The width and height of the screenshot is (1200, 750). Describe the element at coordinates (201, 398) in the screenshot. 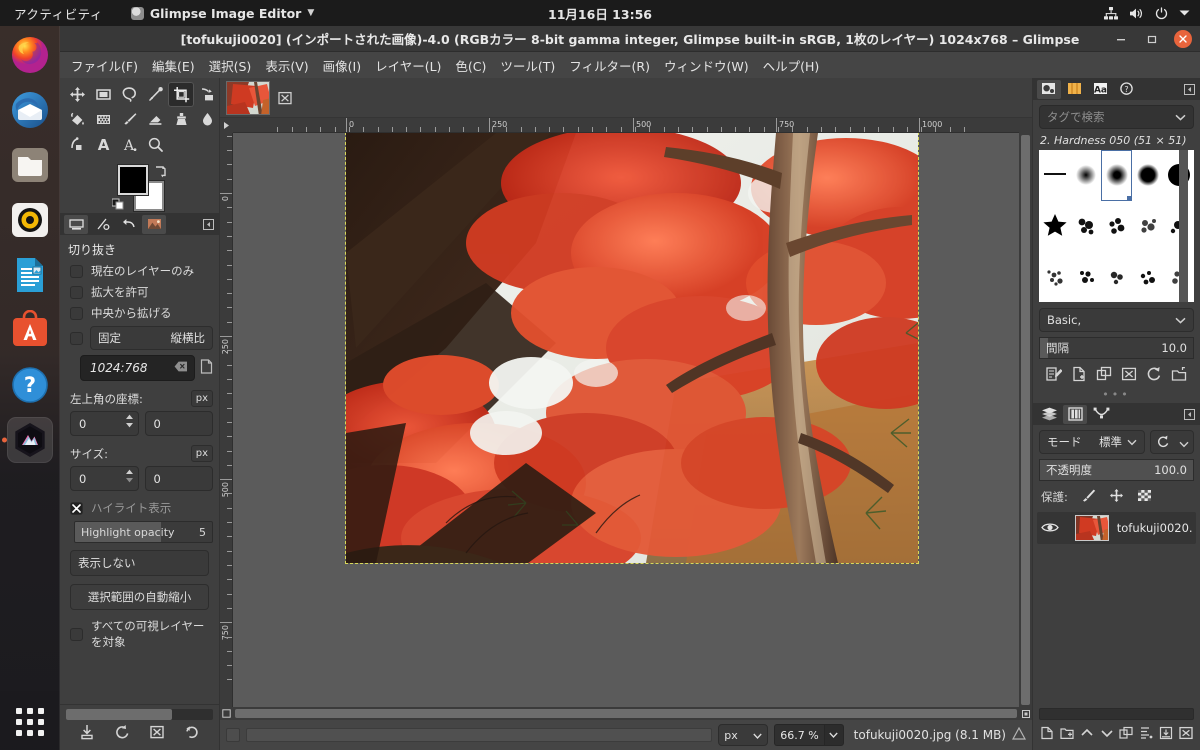

I see `position-unit: px` at that location.